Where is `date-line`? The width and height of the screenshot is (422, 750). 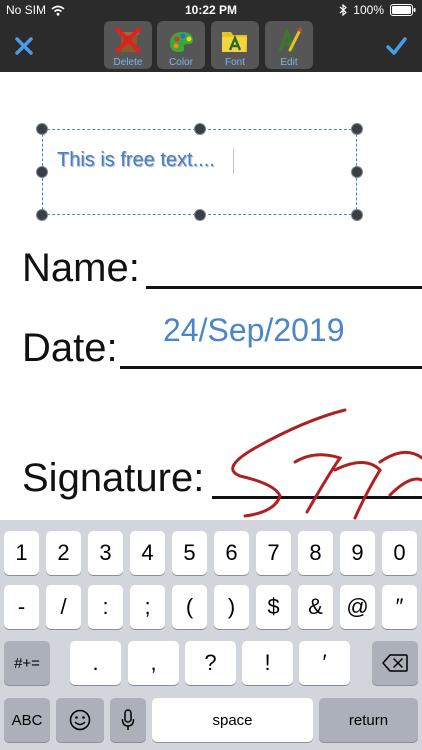
date-line is located at coordinates (271, 367).